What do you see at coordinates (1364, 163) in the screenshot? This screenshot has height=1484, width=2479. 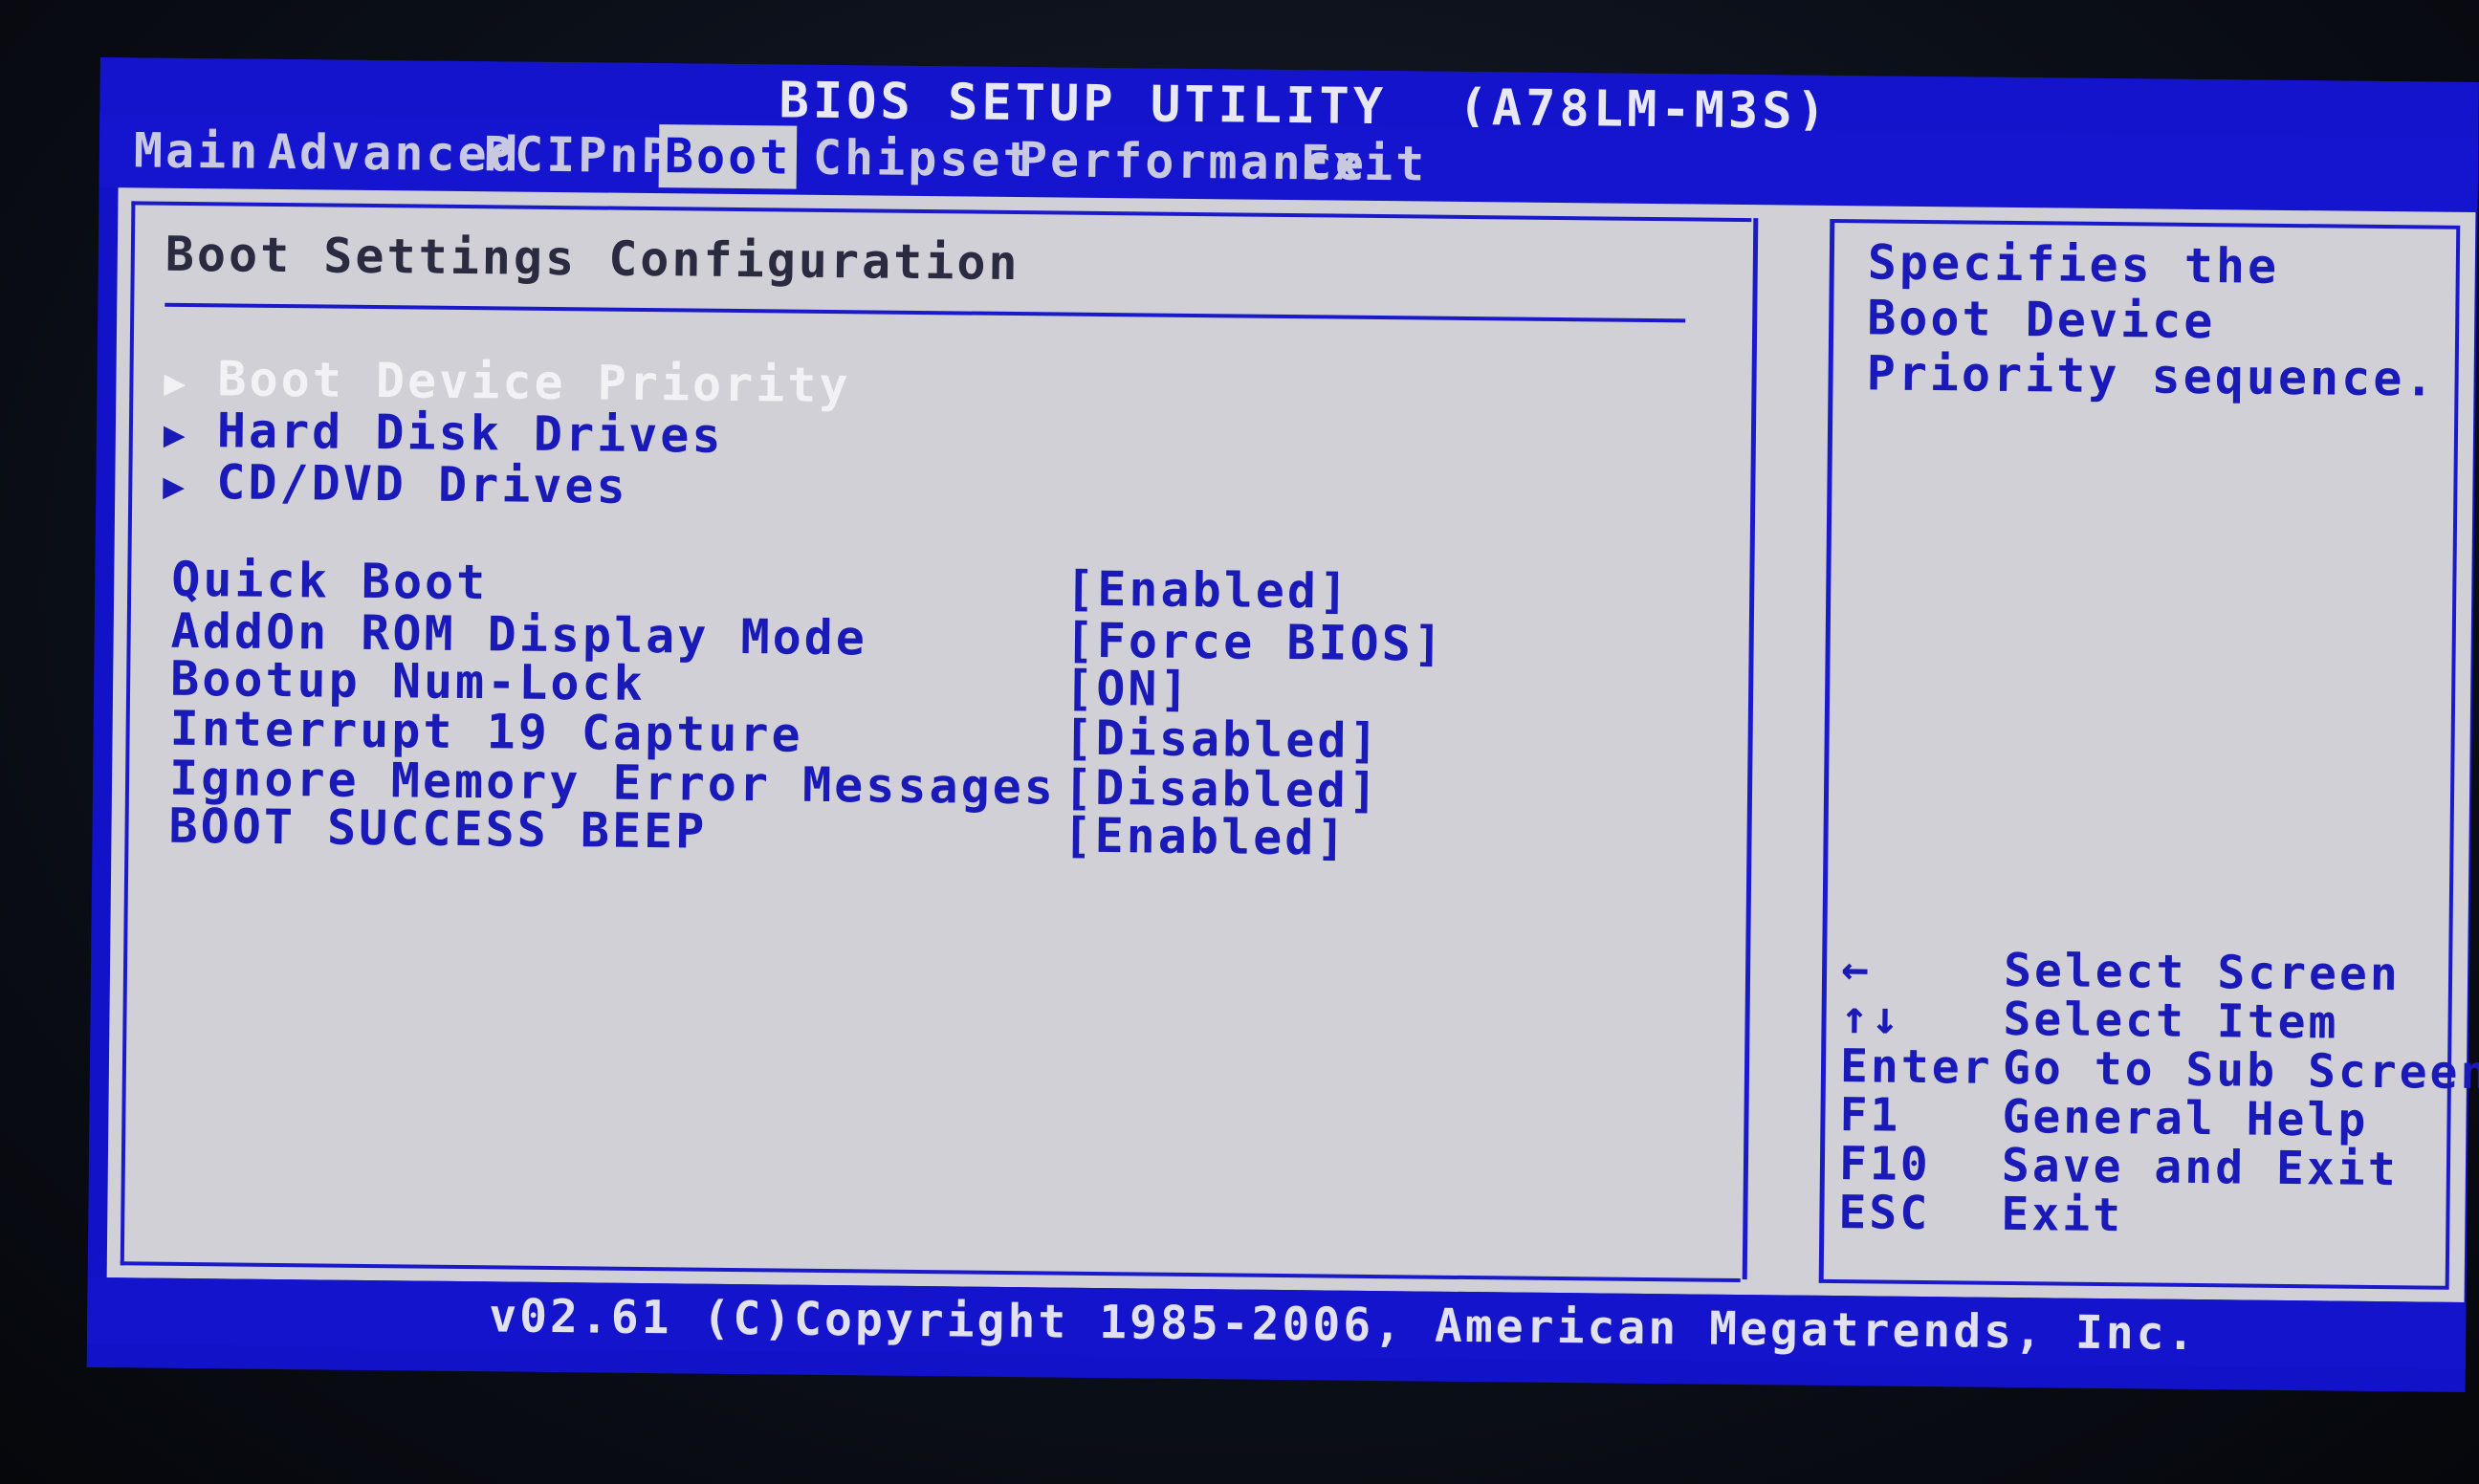 I see `tab-exit: Exit` at bounding box center [1364, 163].